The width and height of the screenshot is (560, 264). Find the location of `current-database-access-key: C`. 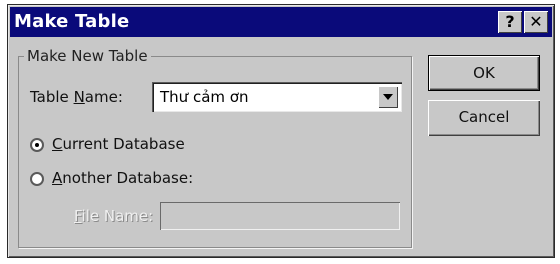

current-database-access-key: C is located at coordinates (57, 144).